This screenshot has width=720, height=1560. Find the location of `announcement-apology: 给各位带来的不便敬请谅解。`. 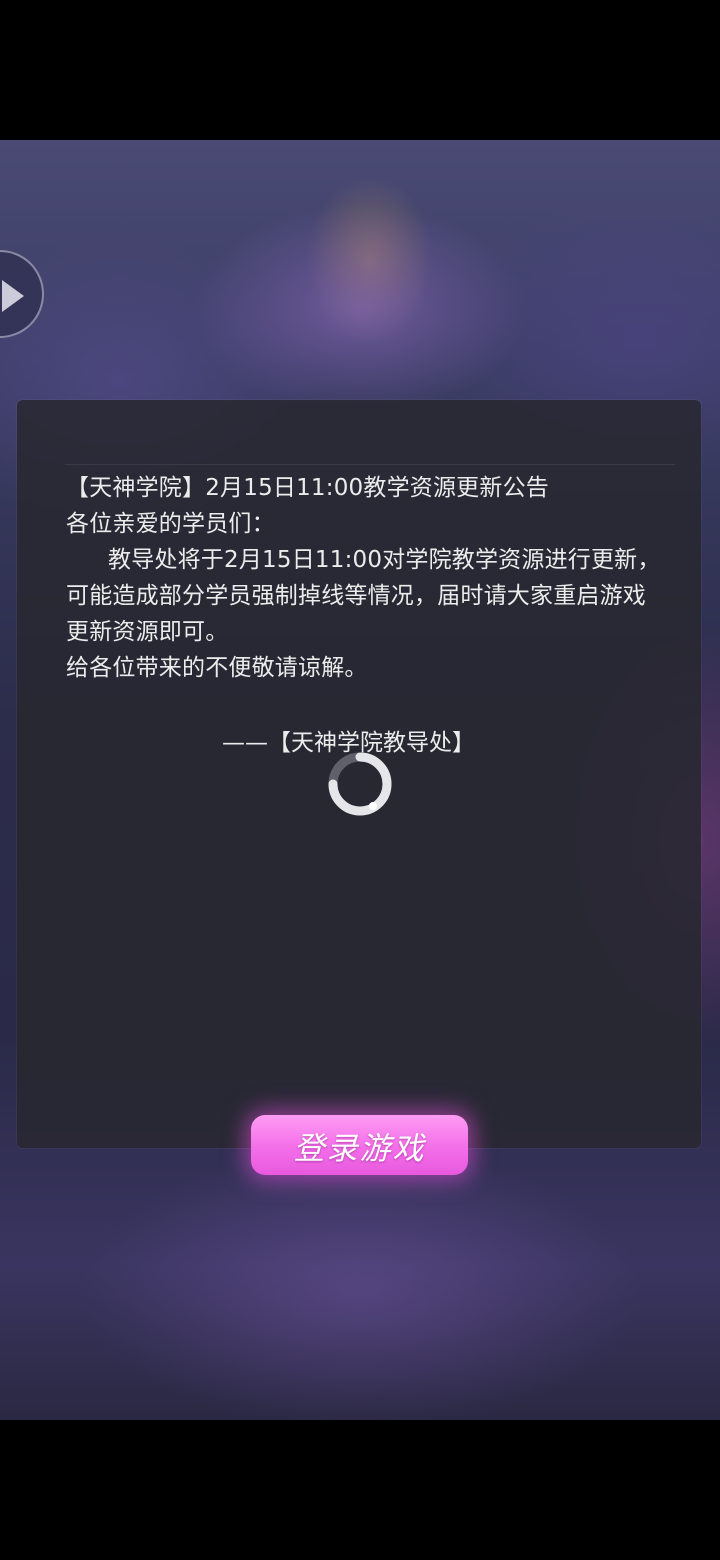

announcement-apology: 给各位带来的不便敬请谅解。 is located at coordinates (217, 668).